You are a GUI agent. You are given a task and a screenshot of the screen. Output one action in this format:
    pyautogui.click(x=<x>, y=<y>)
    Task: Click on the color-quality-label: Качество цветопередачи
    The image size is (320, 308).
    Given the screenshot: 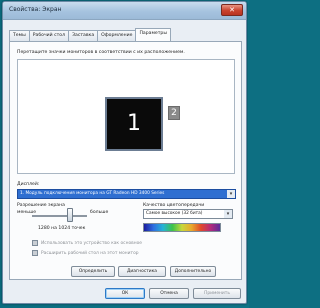 What is the action you would take?
    pyautogui.click(x=174, y=205)
    